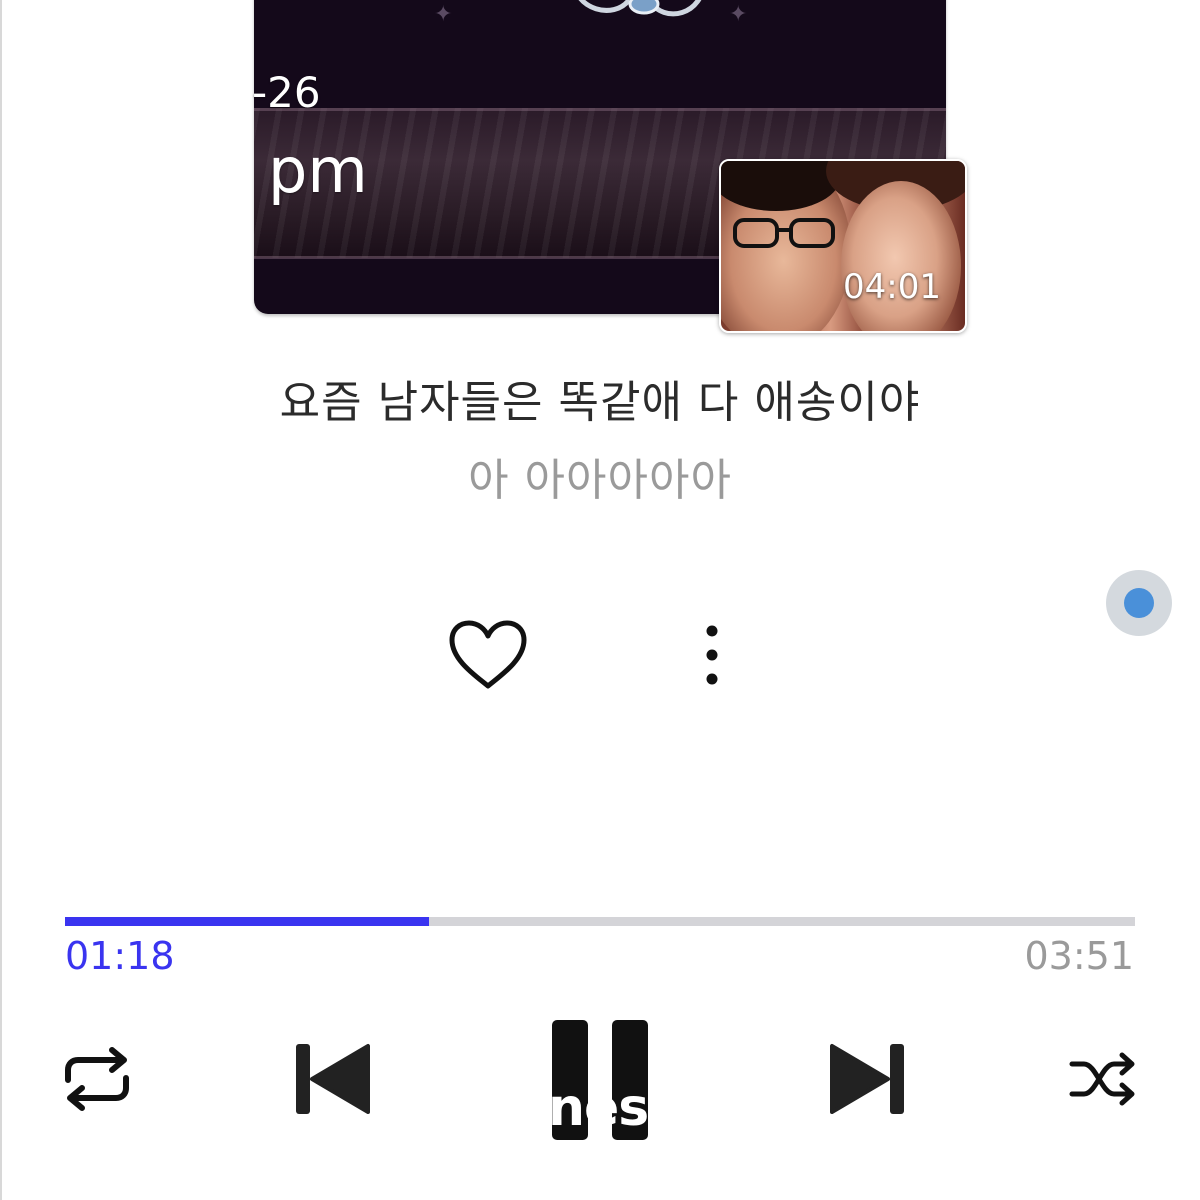  What do you see at coordinates (892, 287) in the screenshot?
I see `video-duration: 04:01` at bounding box center [892, 287].